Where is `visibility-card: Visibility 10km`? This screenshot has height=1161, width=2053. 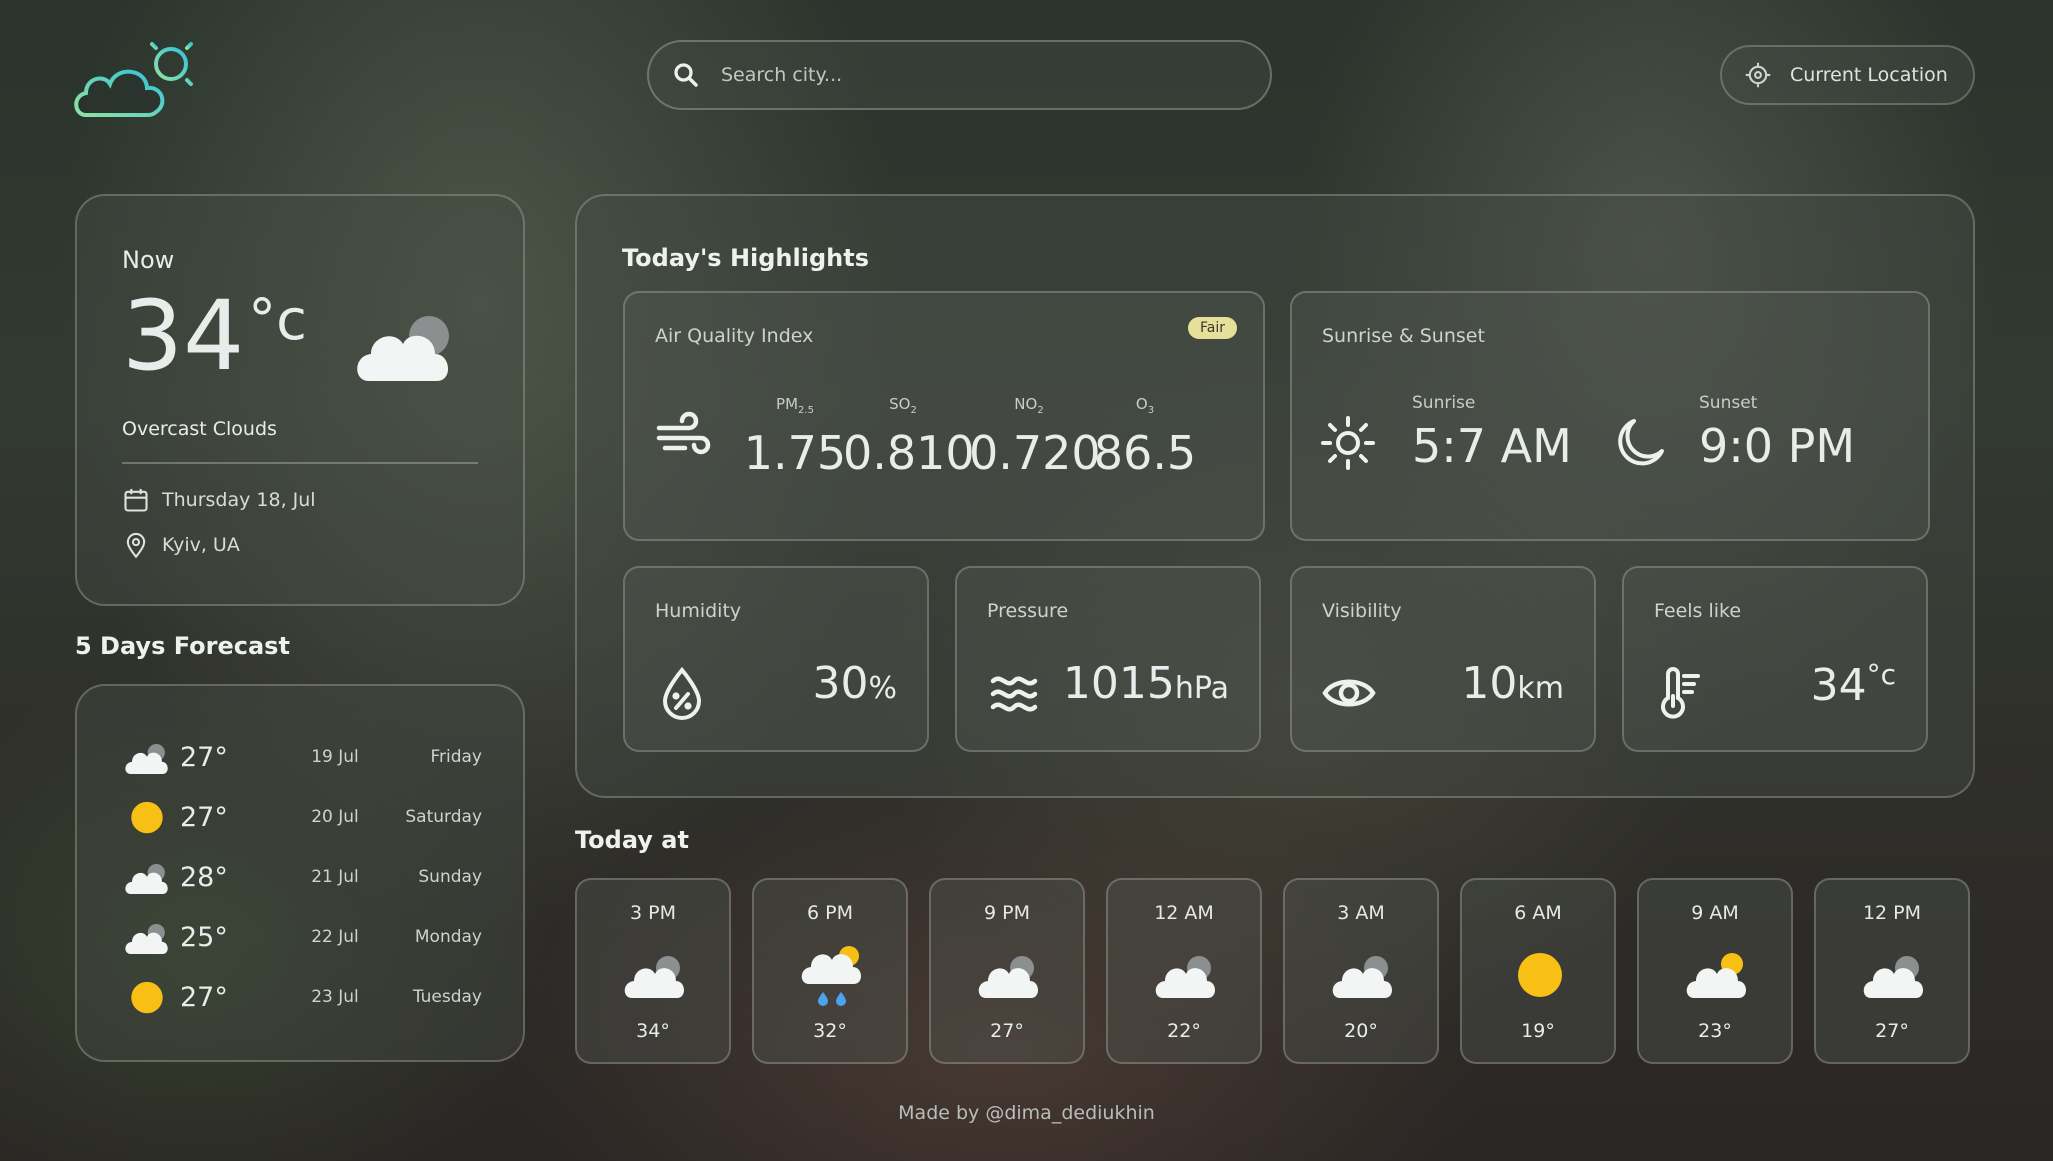 visibility-card: Visibility 10km is located at coordinates (1443, 659).